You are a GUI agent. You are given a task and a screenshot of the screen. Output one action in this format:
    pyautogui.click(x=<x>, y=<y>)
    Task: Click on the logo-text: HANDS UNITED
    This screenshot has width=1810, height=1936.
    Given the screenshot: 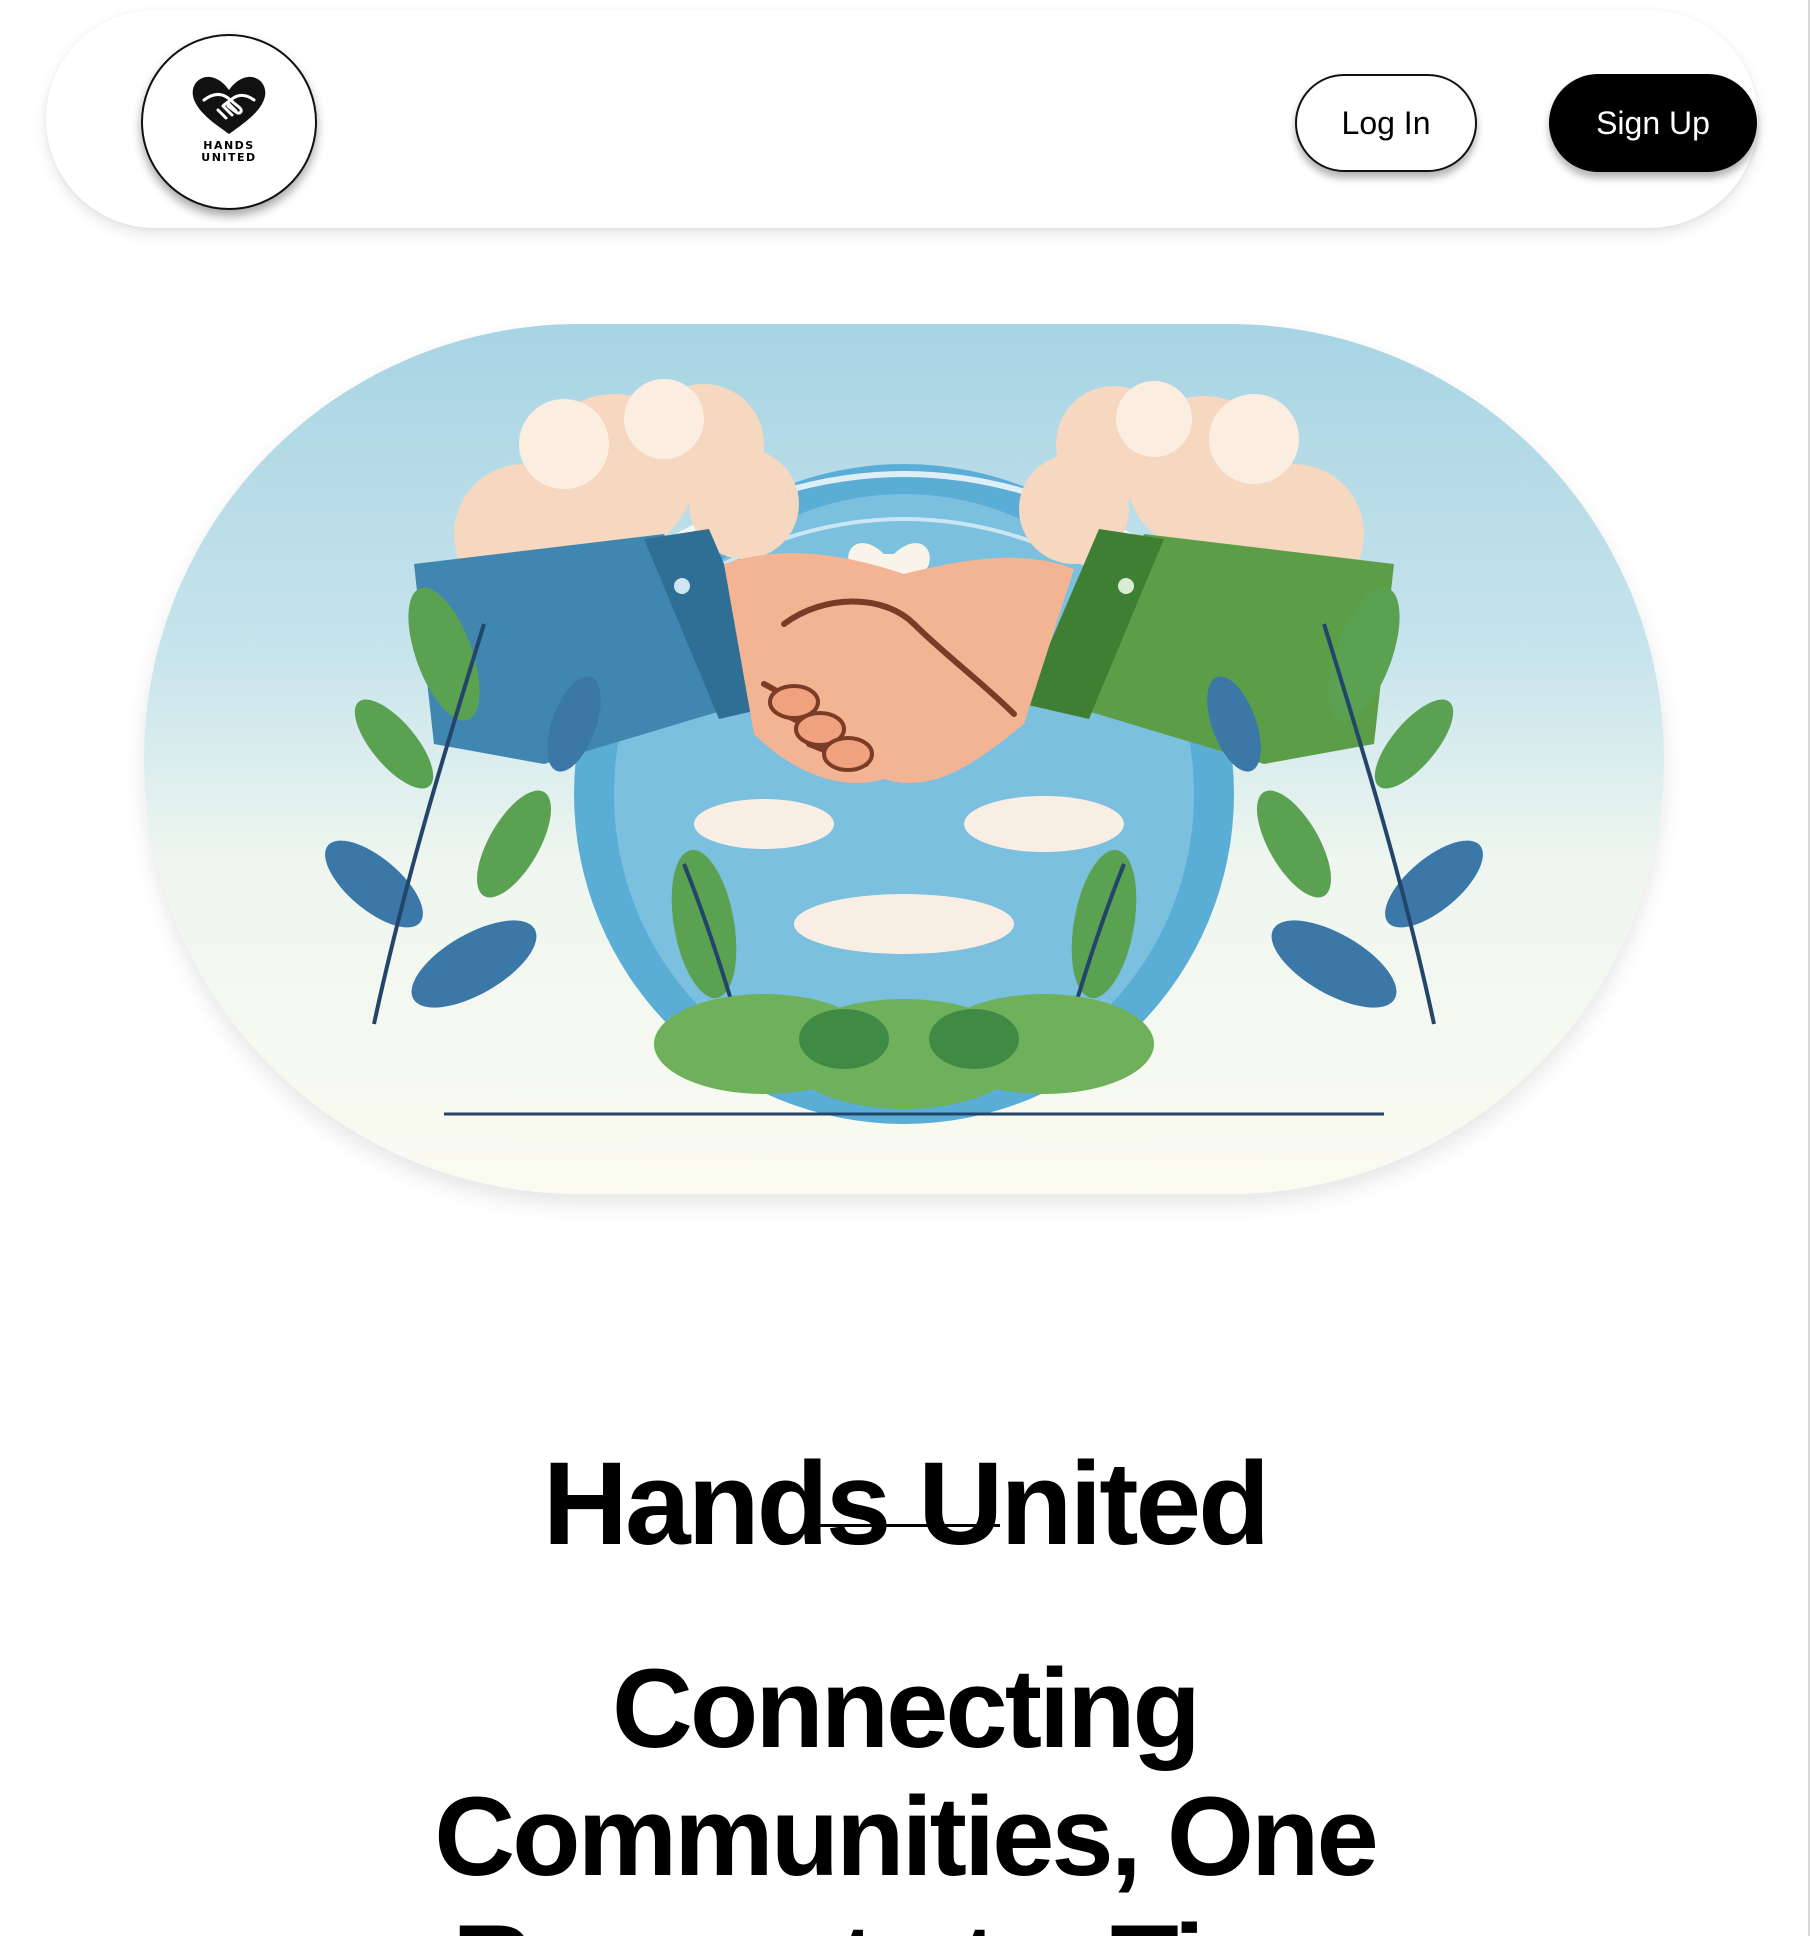 What is the action you would take?
    pyautogui.click(x=228, y=152)
    